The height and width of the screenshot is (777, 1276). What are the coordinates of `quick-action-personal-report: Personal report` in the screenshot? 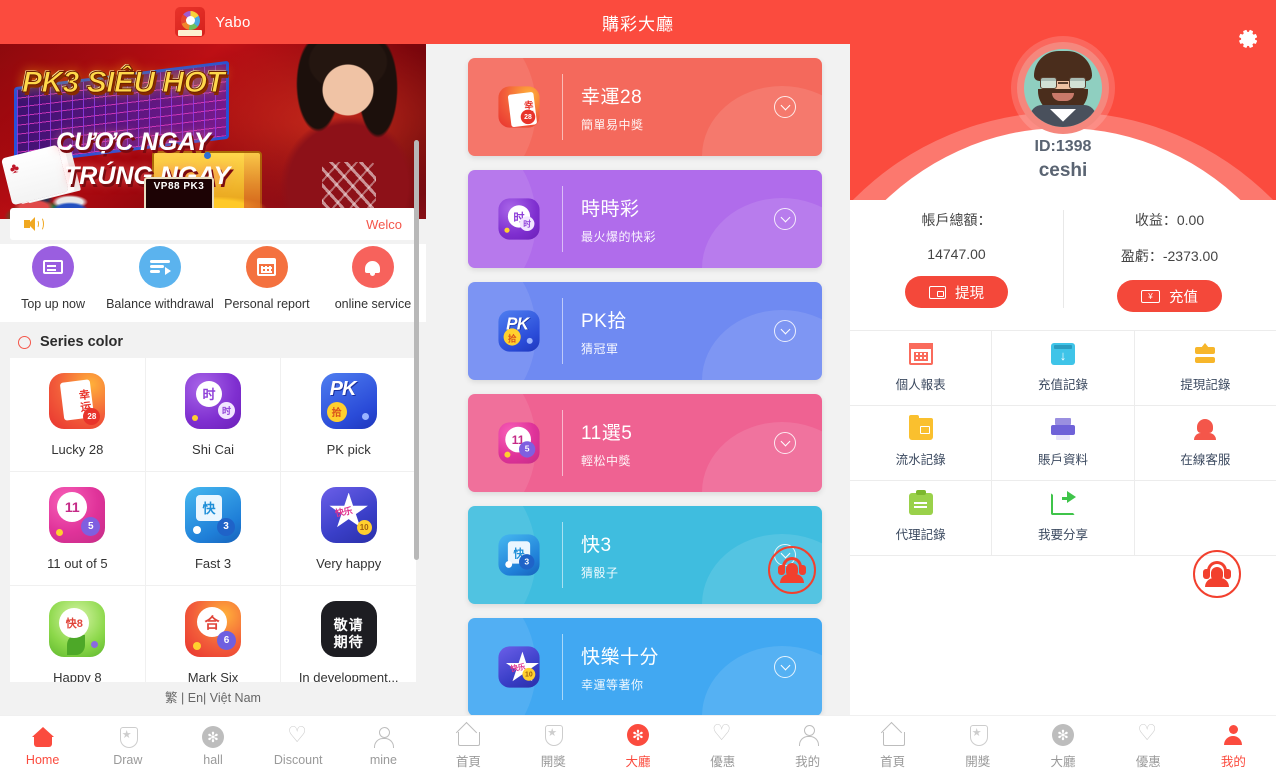 It's located at (267, 278).